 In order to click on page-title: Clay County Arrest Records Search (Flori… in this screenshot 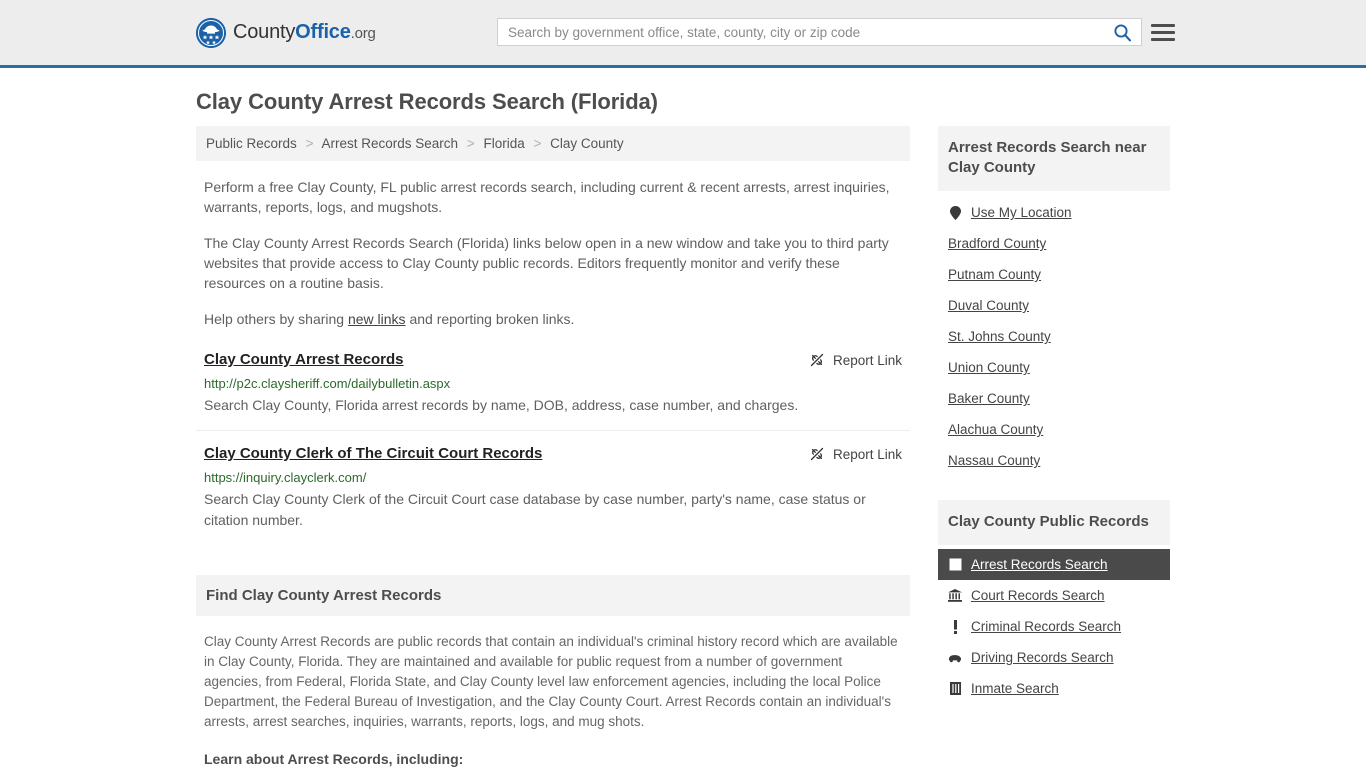, I will do `click(427, 101)`.